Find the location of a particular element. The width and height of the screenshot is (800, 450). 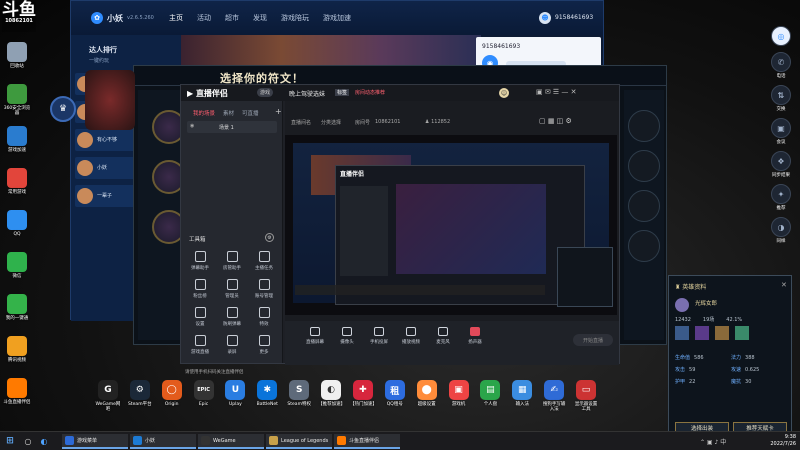

avatar: ☻ is located at coordinates (545, 18).